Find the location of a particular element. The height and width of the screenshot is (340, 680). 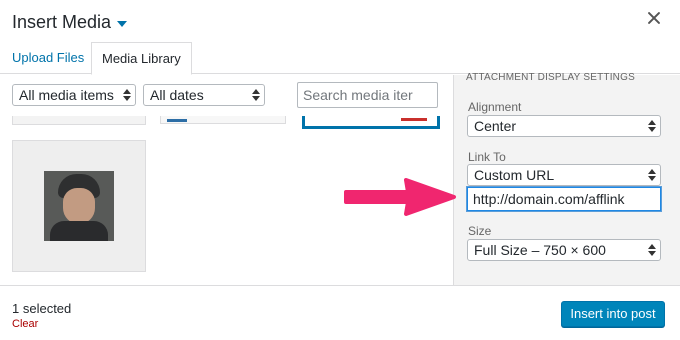

search-placeholder: Search media iter is located at coordinates (358, 95).